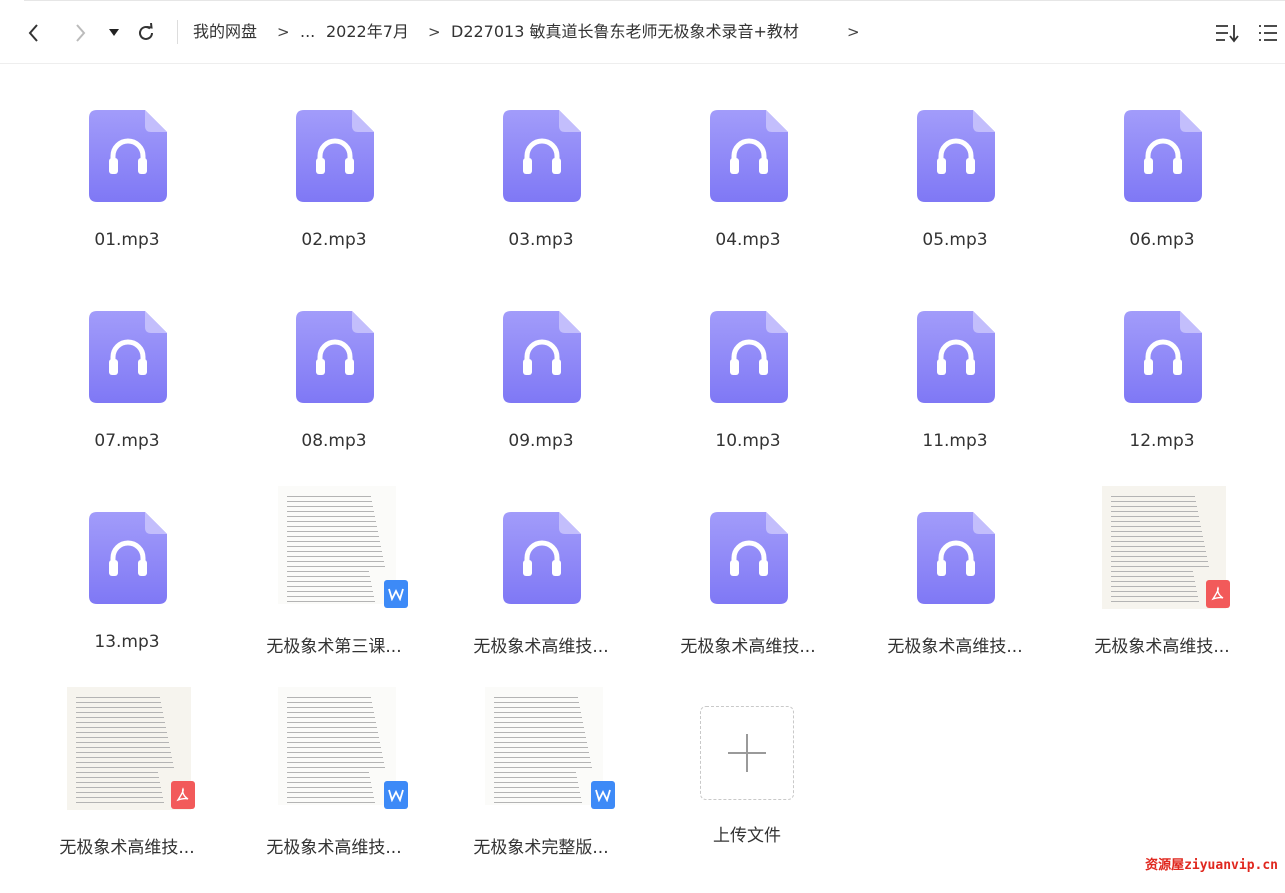 This screenshot has height=893, width=1285. I want to click on file-name: 06.mp3, so click(1162, 240).